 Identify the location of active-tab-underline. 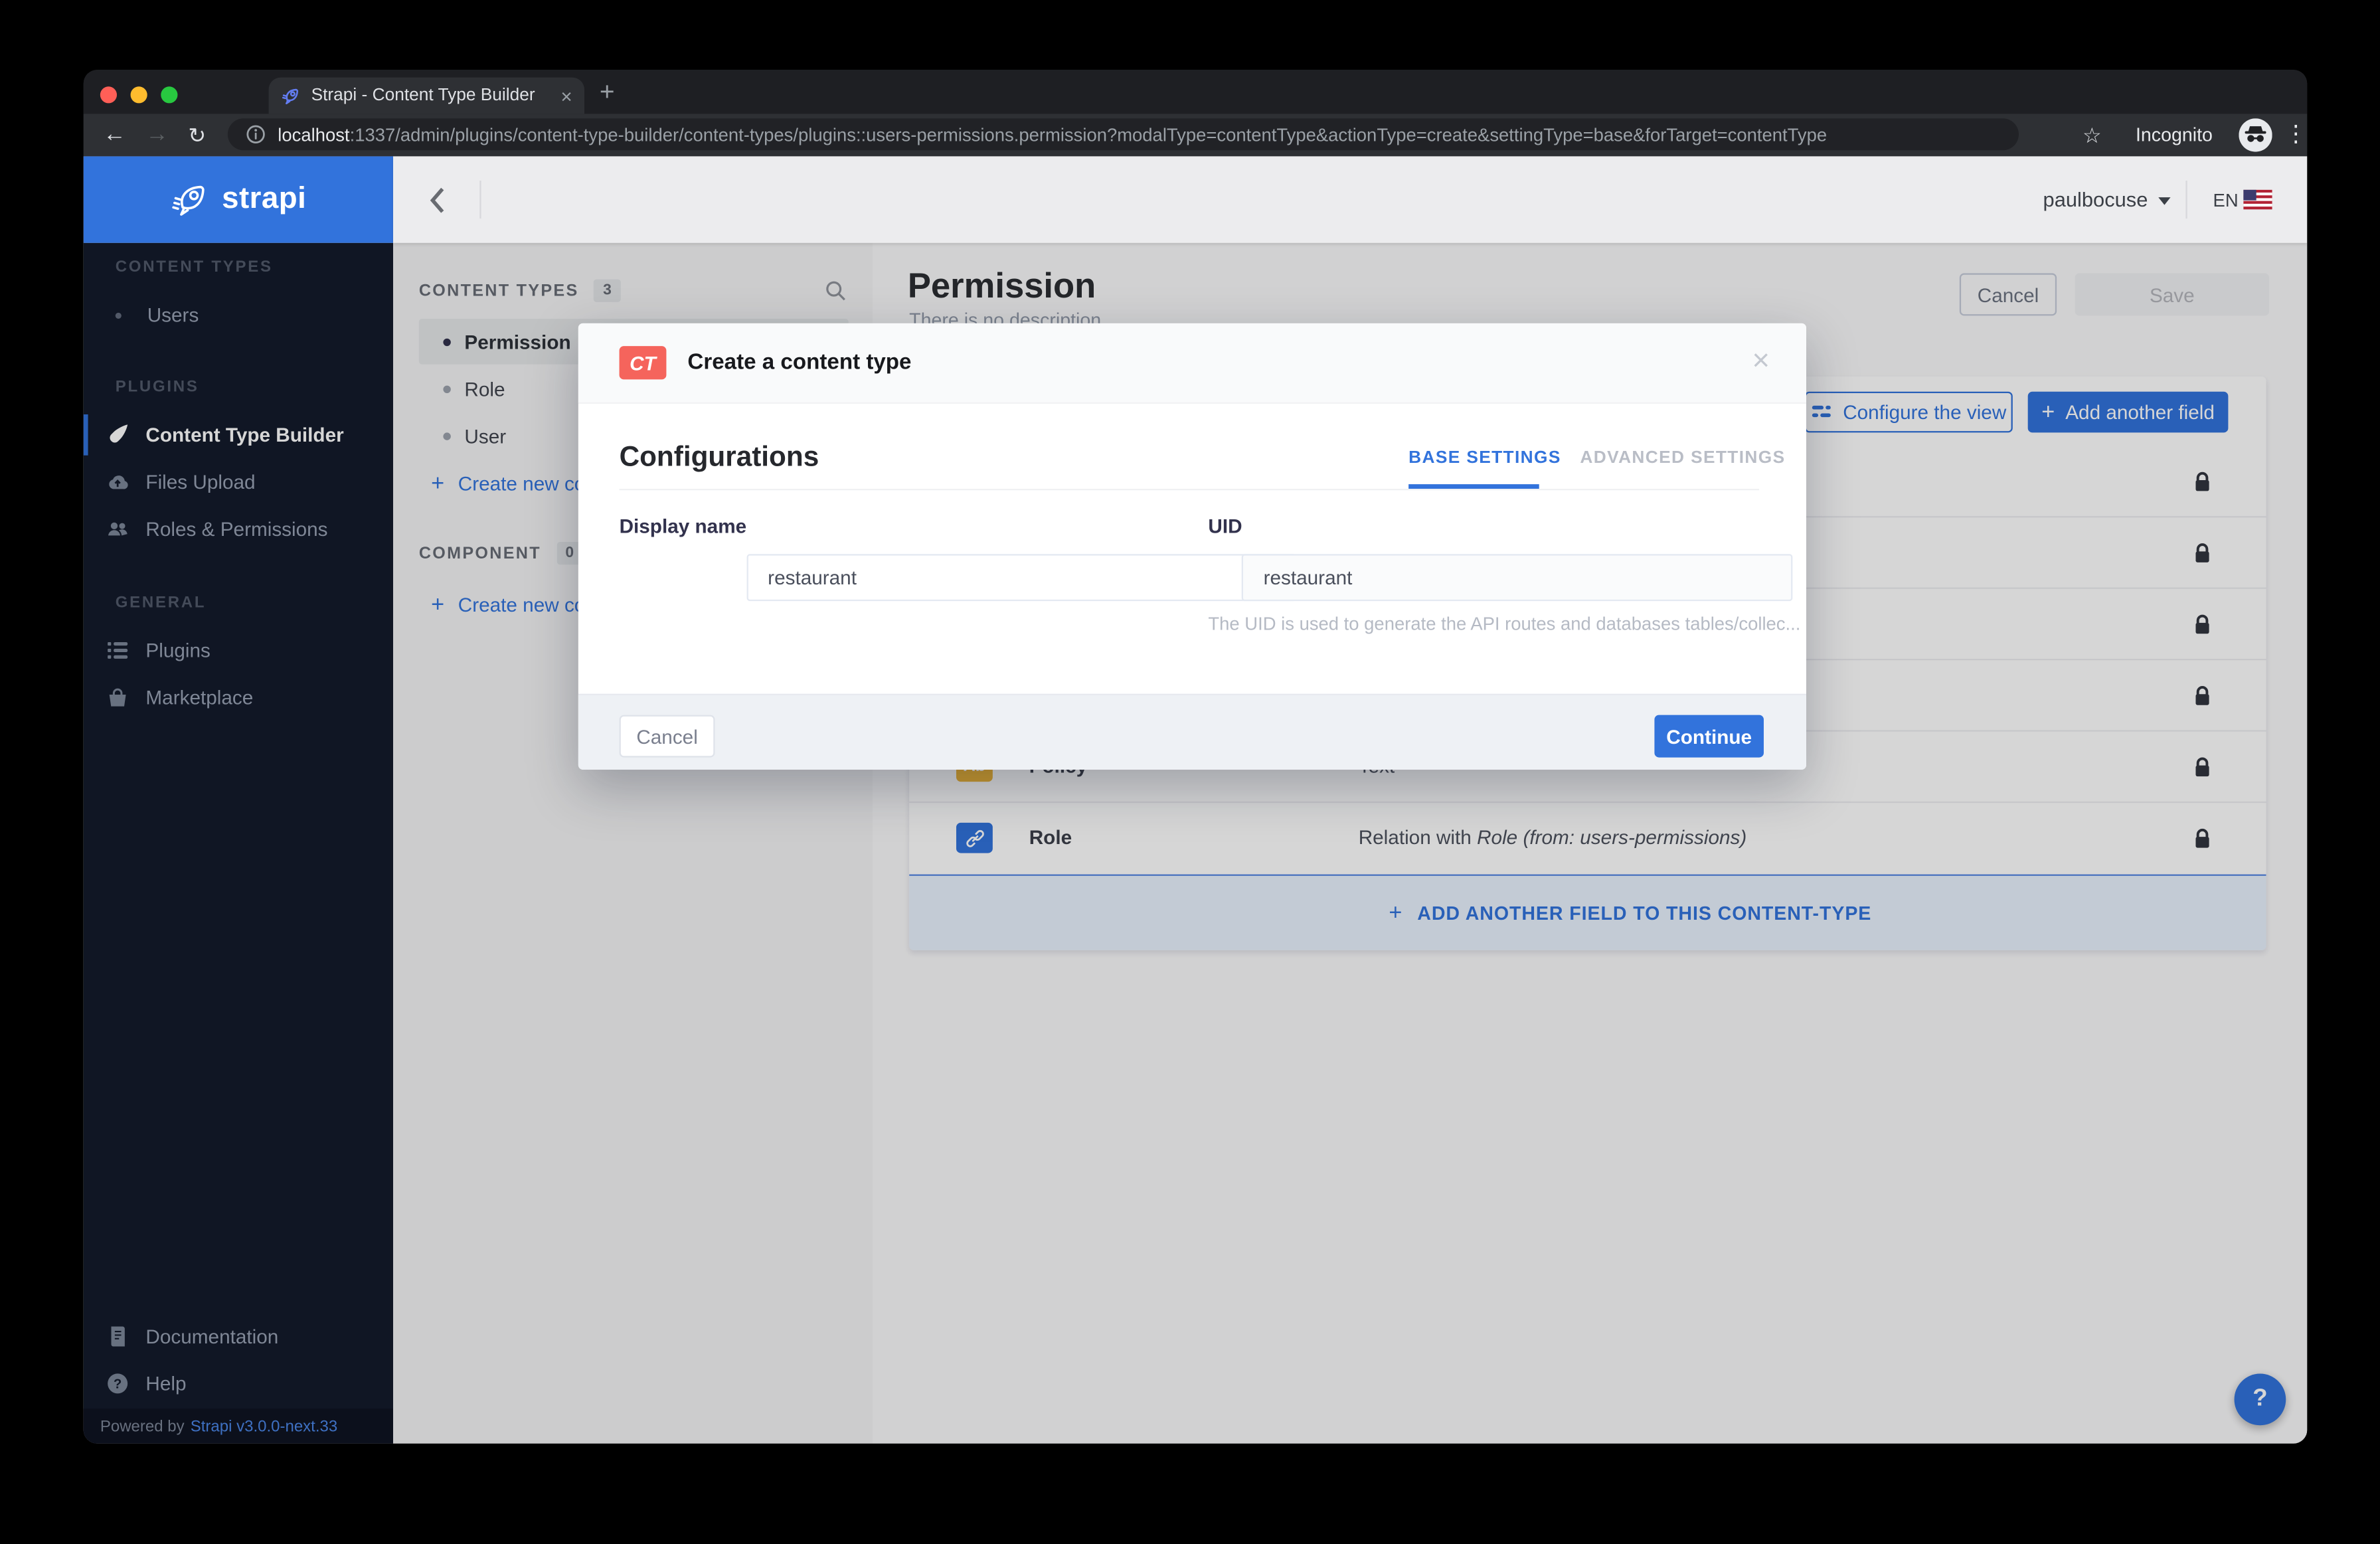
(1473, 486).